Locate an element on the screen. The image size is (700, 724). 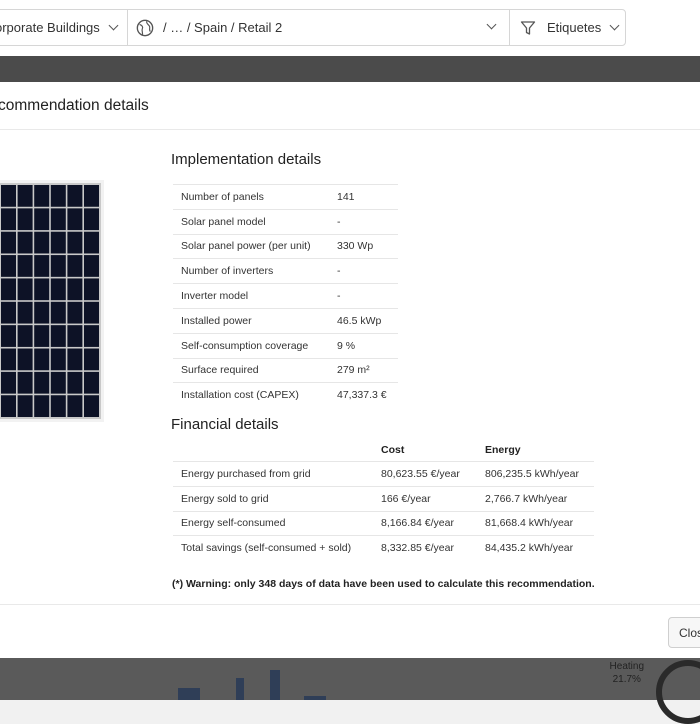
implementation-row: Installation cost (CAPEX) 47,337.3 € is located at coordinates (285, 395).